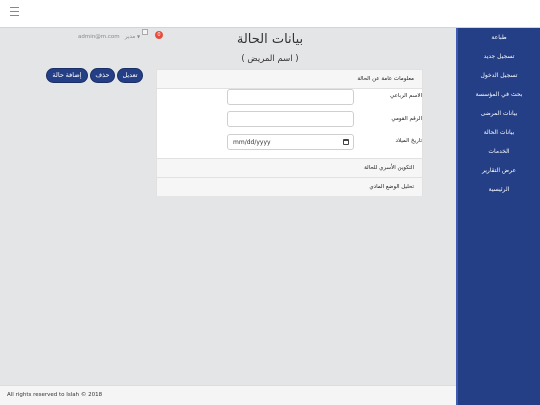  Describe the element at coordinates (290, 97) in the screenshot. I see `full-name-input` at that location.